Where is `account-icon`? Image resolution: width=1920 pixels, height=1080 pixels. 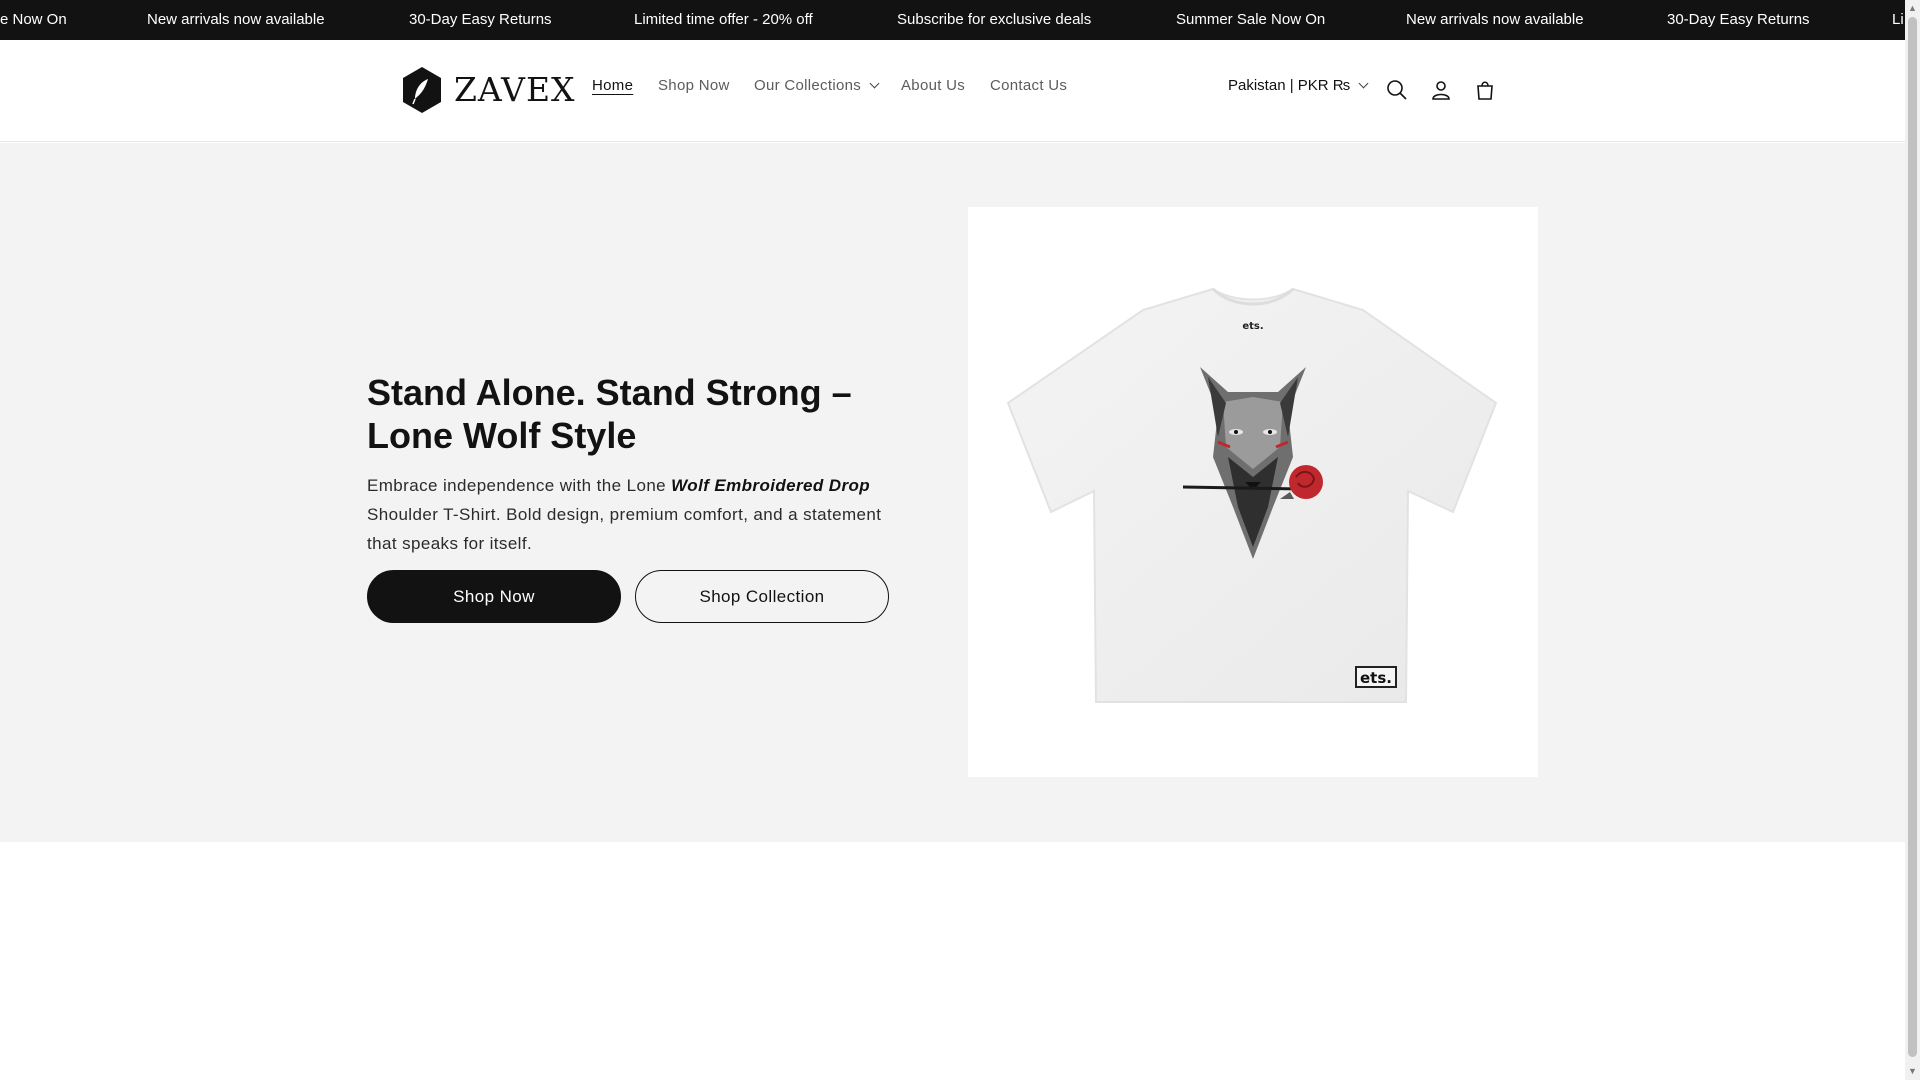
account-icon is located at coordinates (1441, 90).